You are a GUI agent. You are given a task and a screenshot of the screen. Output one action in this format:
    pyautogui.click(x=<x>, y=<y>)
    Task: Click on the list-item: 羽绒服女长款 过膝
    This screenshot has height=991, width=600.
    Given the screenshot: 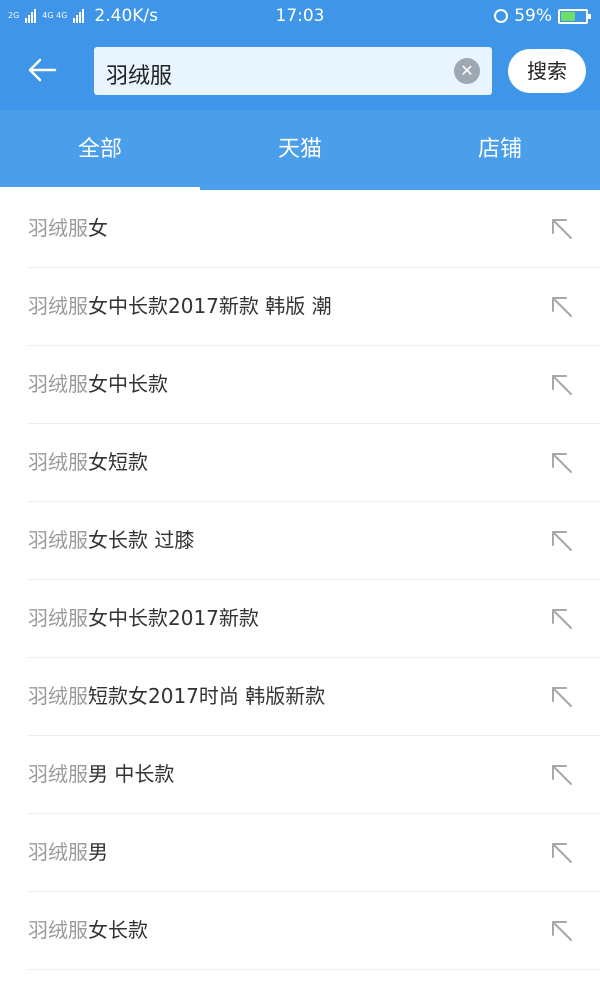 What is the action you would take?
    pyautogui.click(x=314, y=541)
    